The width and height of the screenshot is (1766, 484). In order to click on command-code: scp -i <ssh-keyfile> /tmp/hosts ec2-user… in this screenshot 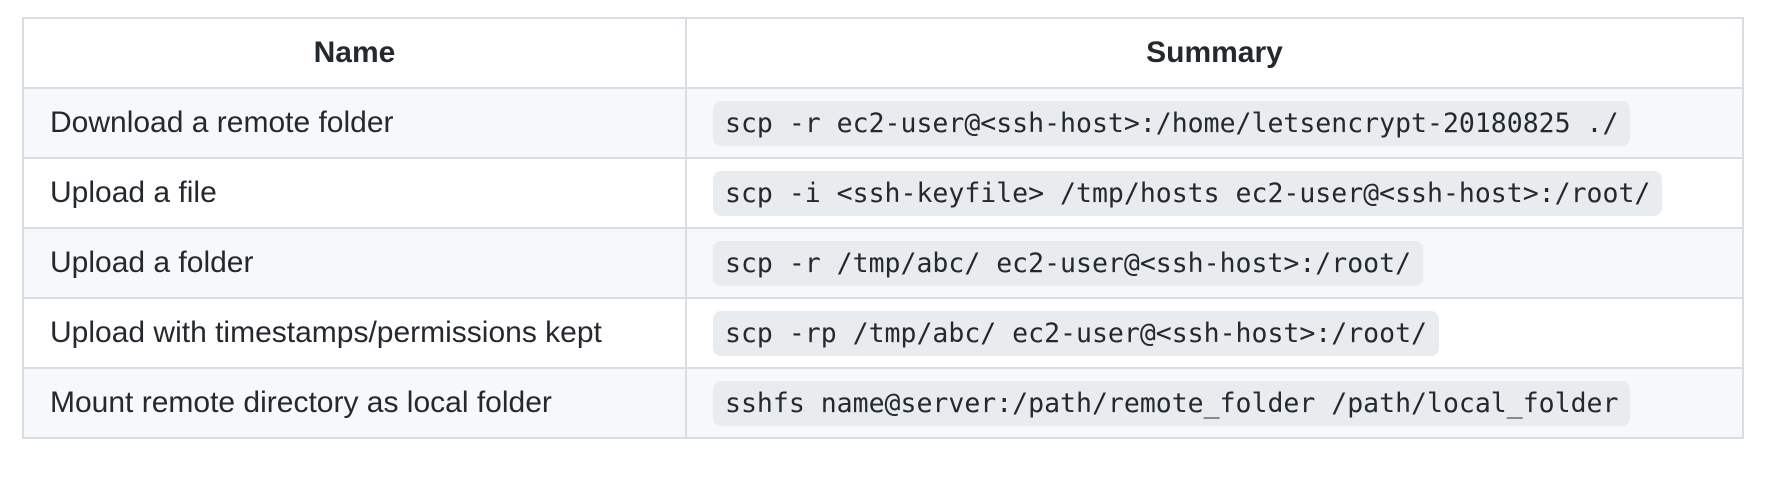, I will do `click(1188, 193)`.